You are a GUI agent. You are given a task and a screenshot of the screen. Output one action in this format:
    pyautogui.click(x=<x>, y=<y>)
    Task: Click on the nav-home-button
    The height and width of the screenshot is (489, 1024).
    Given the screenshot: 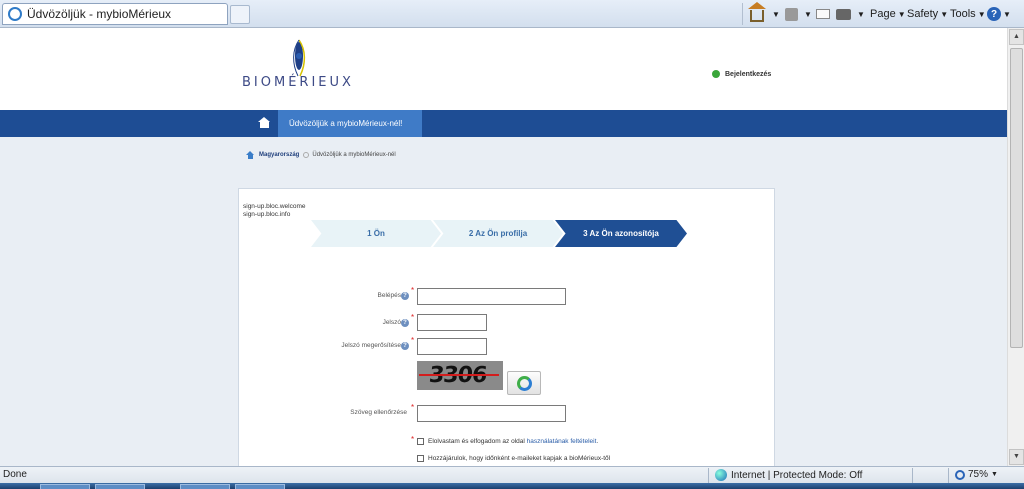 What is the action you would take?
    pyautogui.click(x=264, y=123)
    